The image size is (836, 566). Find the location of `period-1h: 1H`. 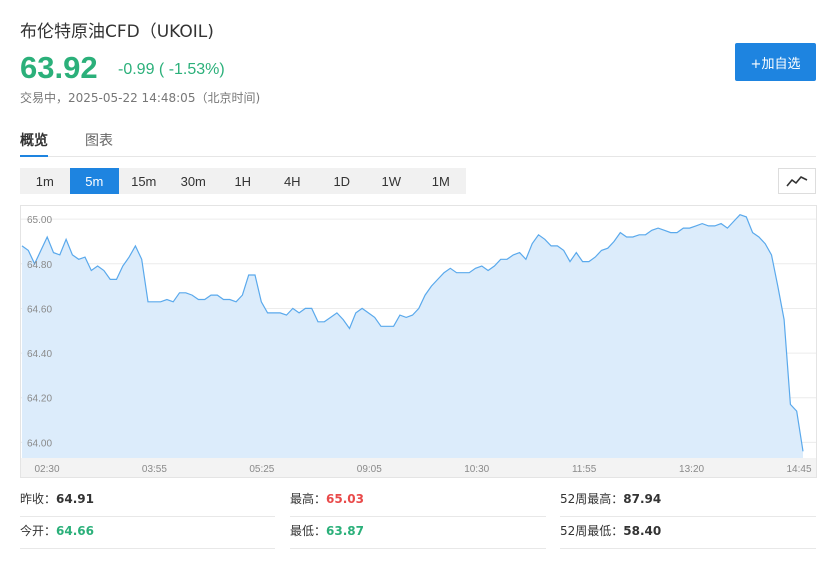

period-1h: 1H is located at coordinates (243, 181).